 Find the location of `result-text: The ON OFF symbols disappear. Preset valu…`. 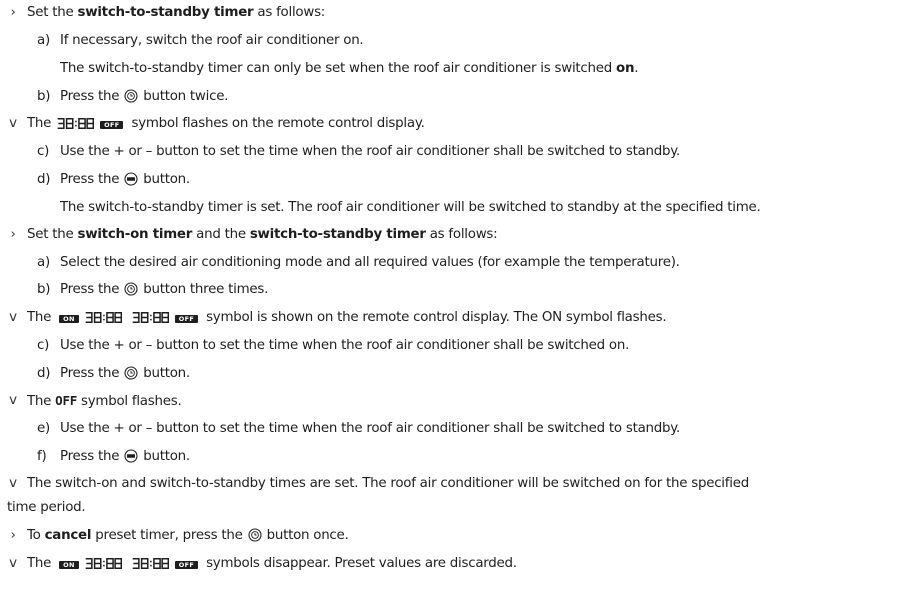

result-text: The ON OFF symbols disappear. Preset valu… is located at coordinates (272, 563).